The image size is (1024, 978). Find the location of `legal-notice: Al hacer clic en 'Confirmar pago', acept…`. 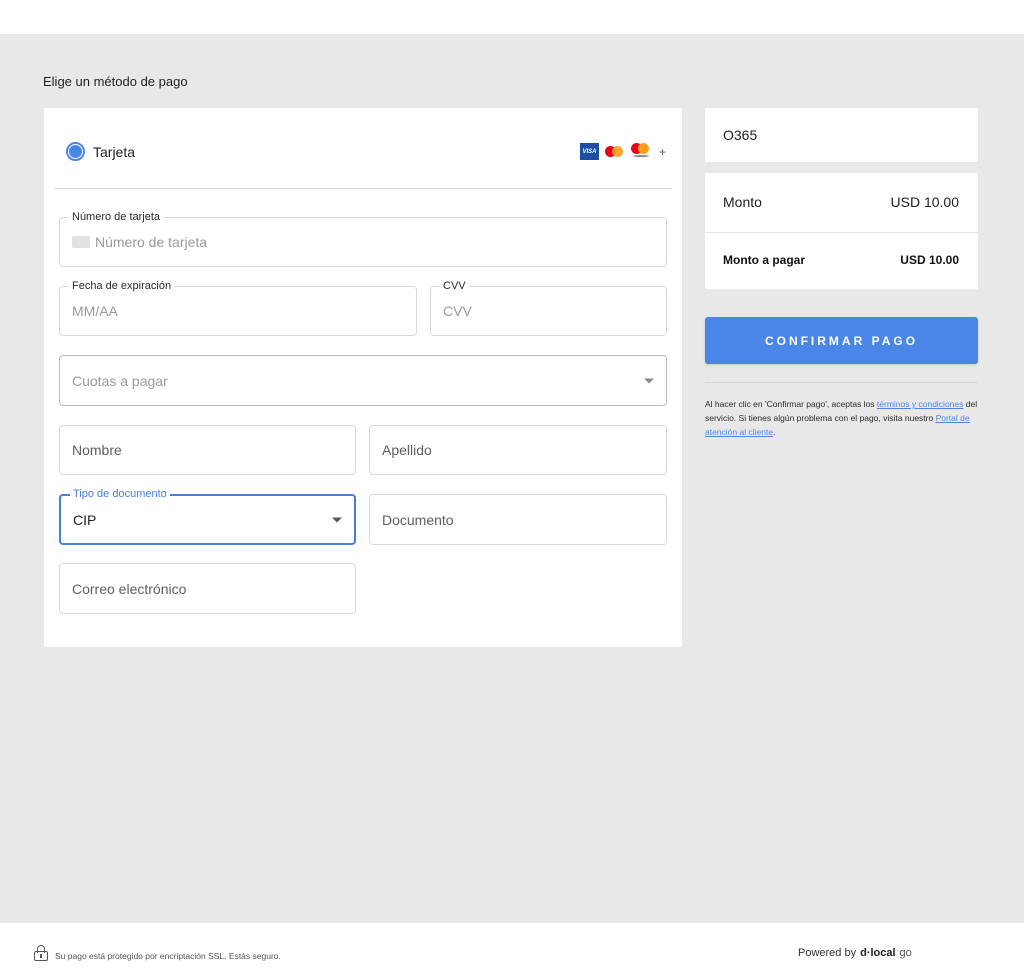

legal-notice: Al hacer clic en 'Confirmar pago', acept… is located at coordinates (841, 418).